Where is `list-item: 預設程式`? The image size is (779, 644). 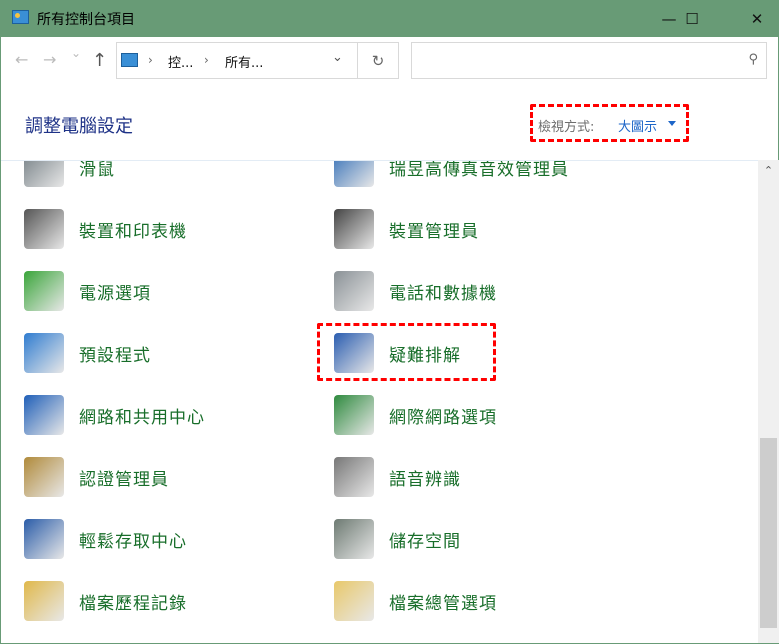 list-item: 預設程式 is located at coordinates (87, 353).